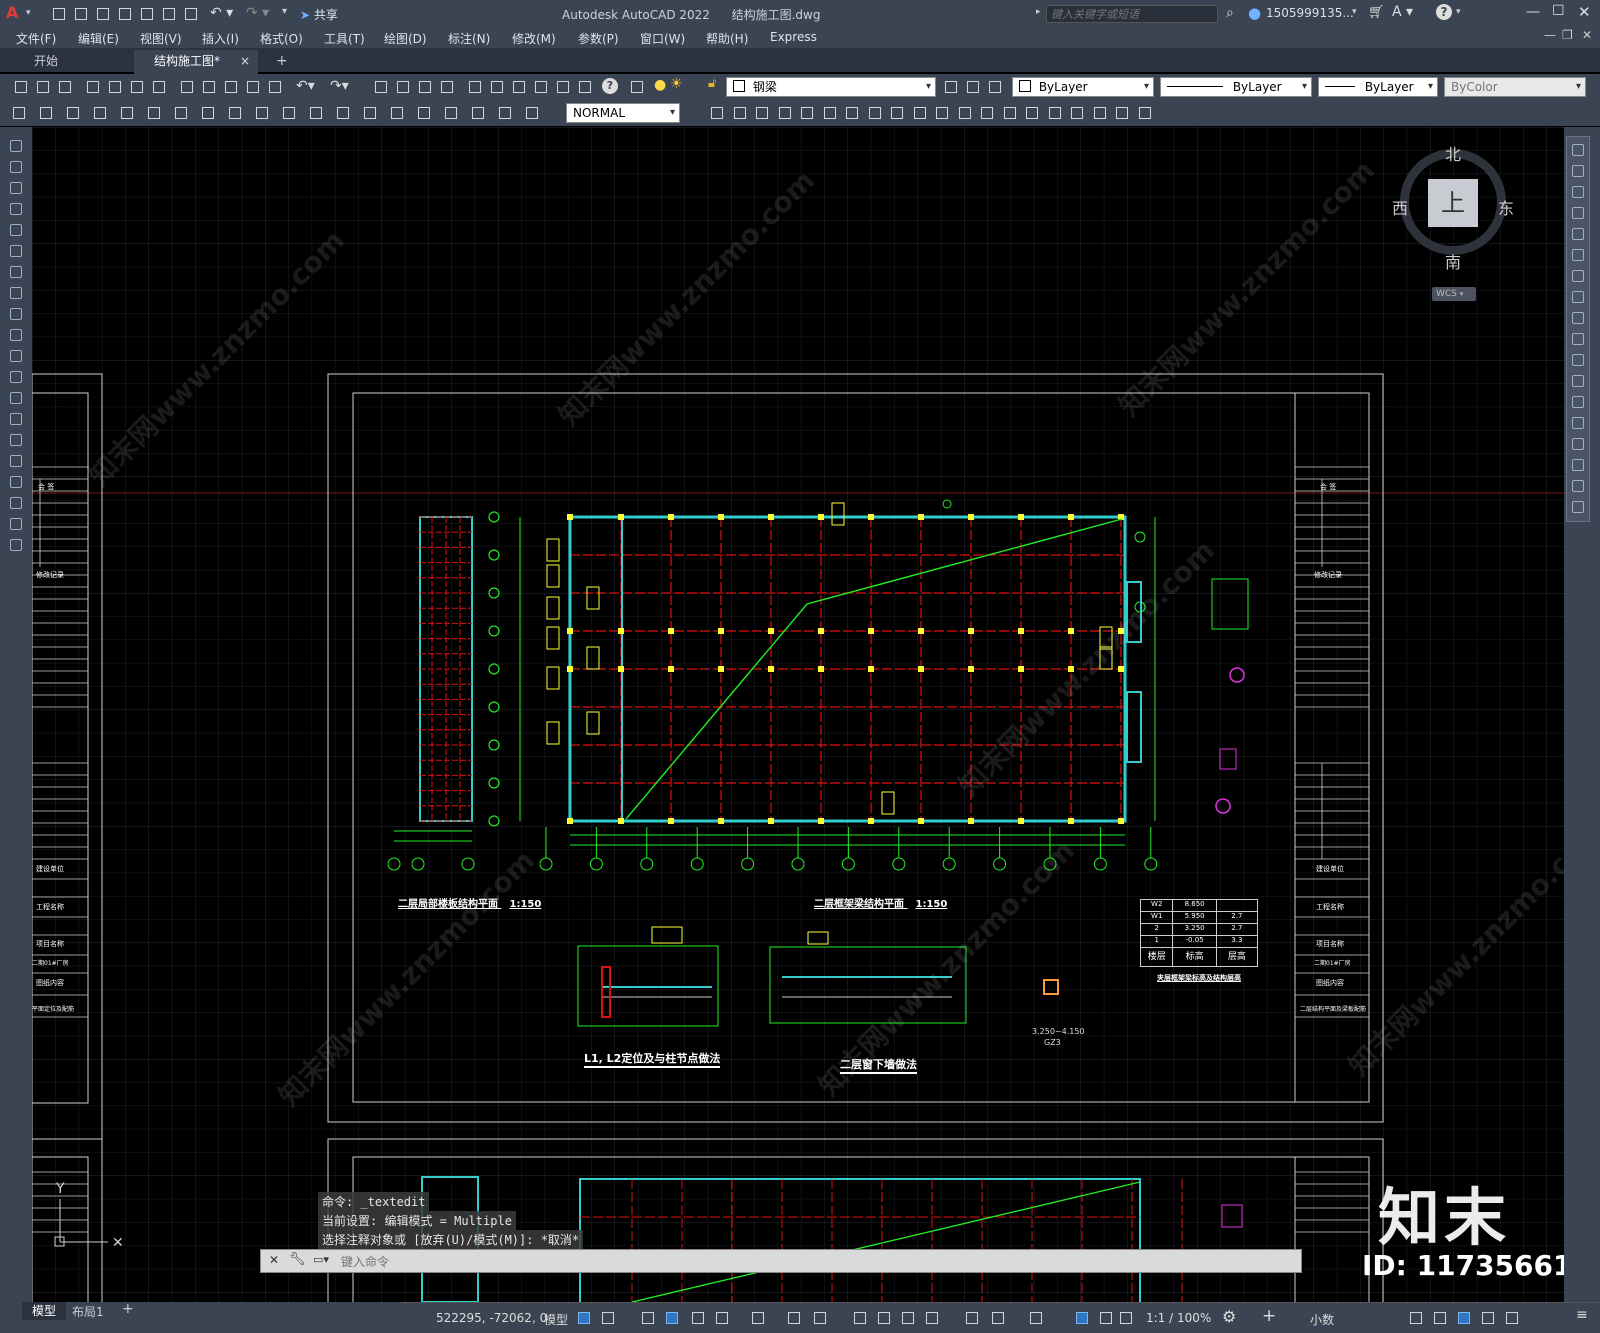  I want to click on command-input, so click(811, 1262).